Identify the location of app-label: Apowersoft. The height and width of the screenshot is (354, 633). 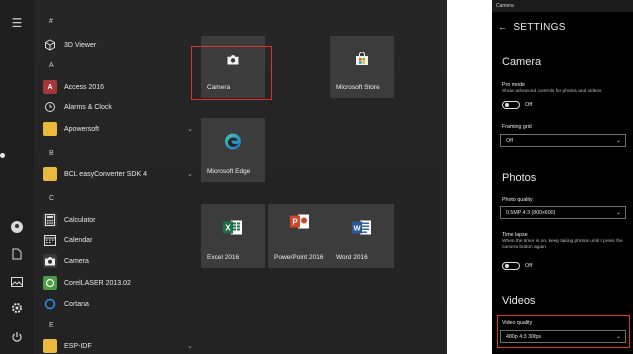
(82, 129).